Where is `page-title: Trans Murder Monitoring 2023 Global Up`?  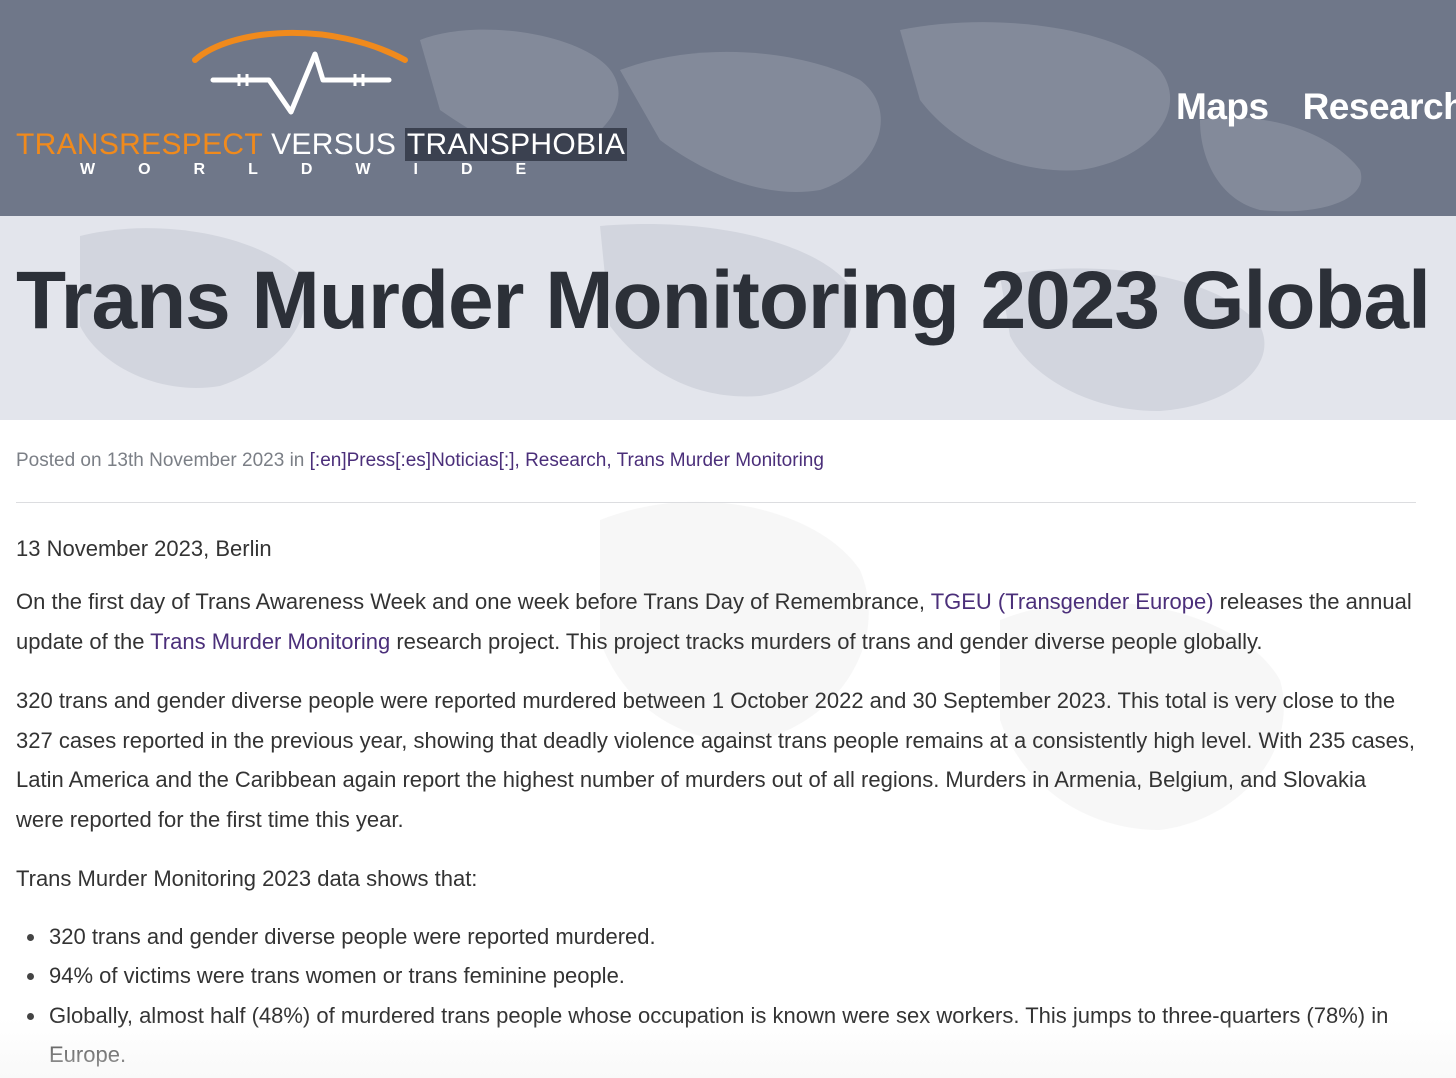 page-title: Trans Murder Monitoring 2023 Global Up is located at coordinates (736, 300).